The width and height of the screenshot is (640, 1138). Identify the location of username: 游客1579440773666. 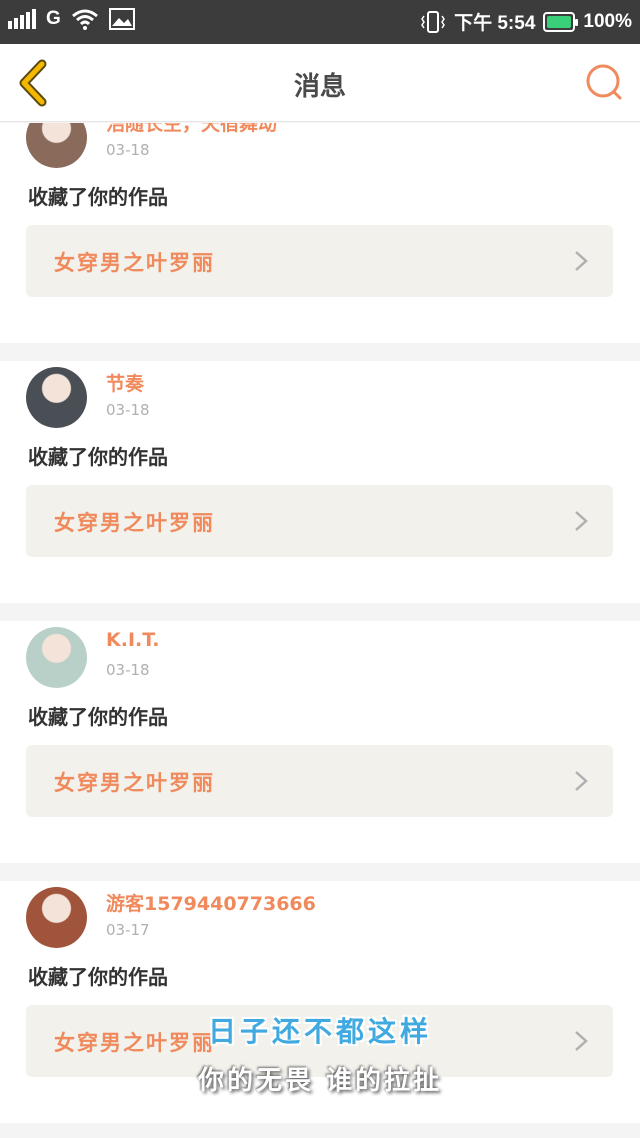
(211, 902).